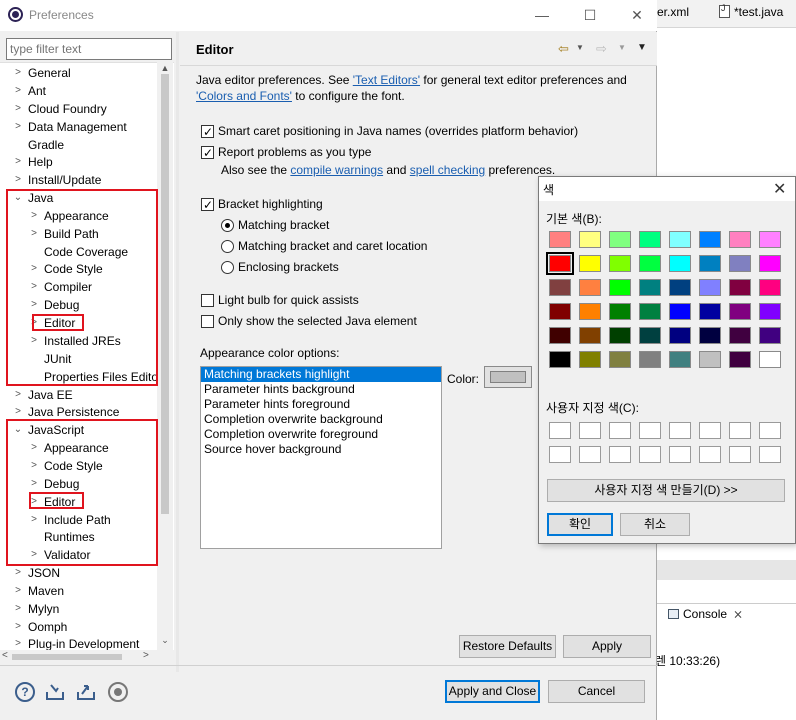  What do you see at coordinates (177, 352) in the screenshot?
I see `pane-divider` at bounding box center [177, 352].